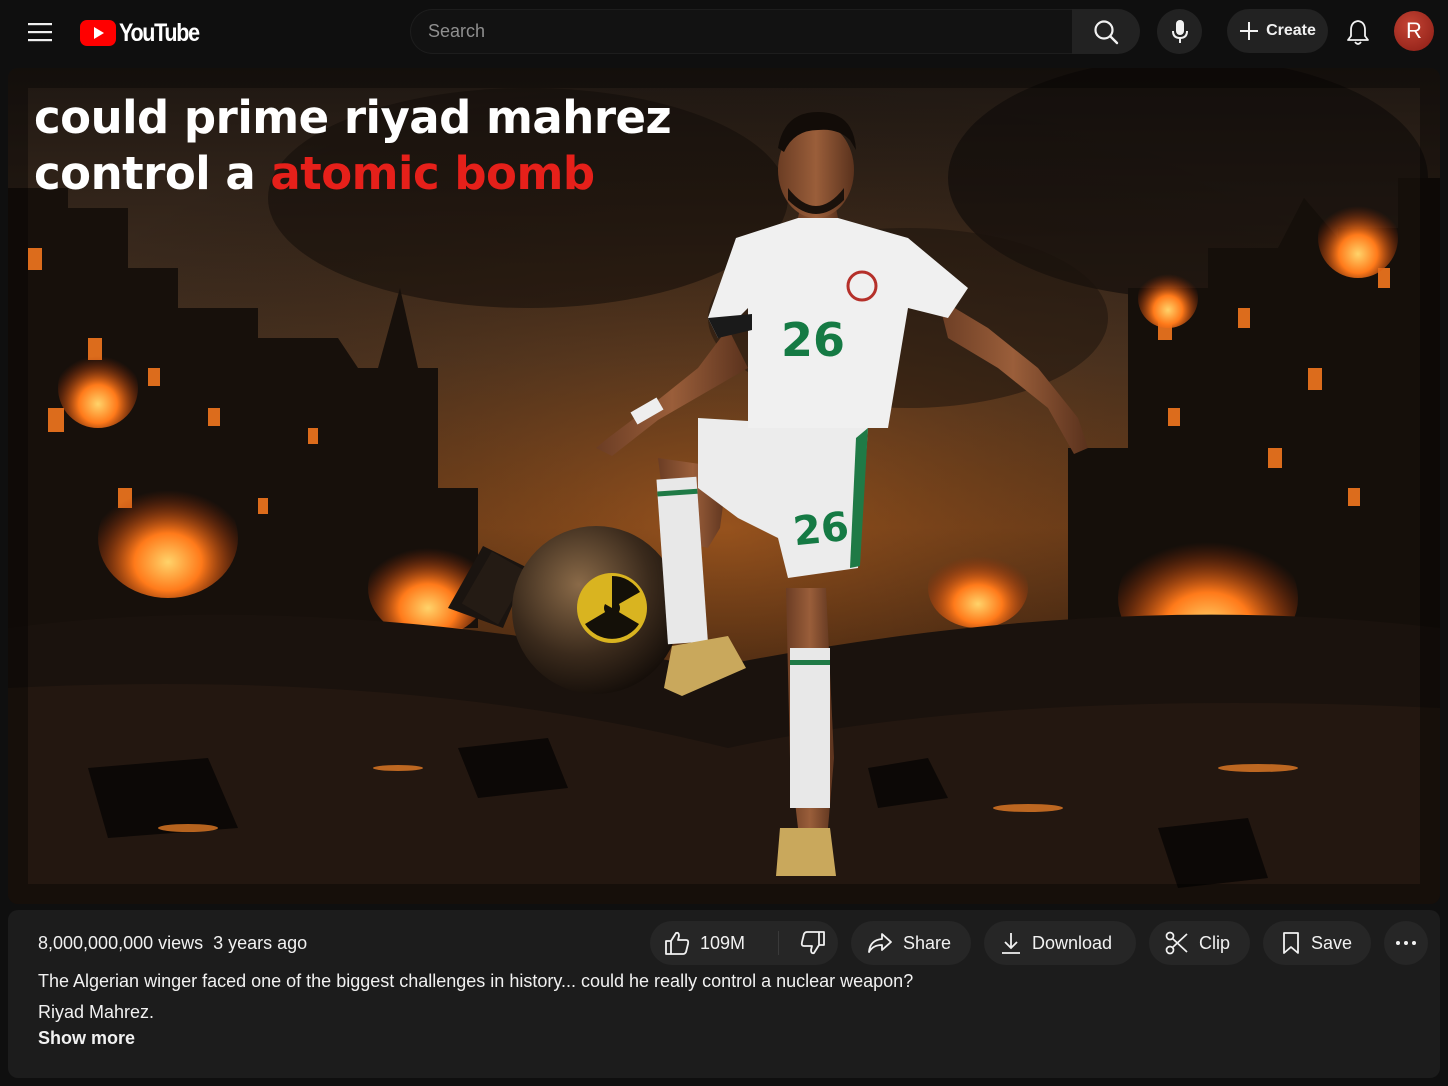  Describe the element at coordinates (86, 1038) in the screenshot. I see `show-more-button: Show more` at that location.